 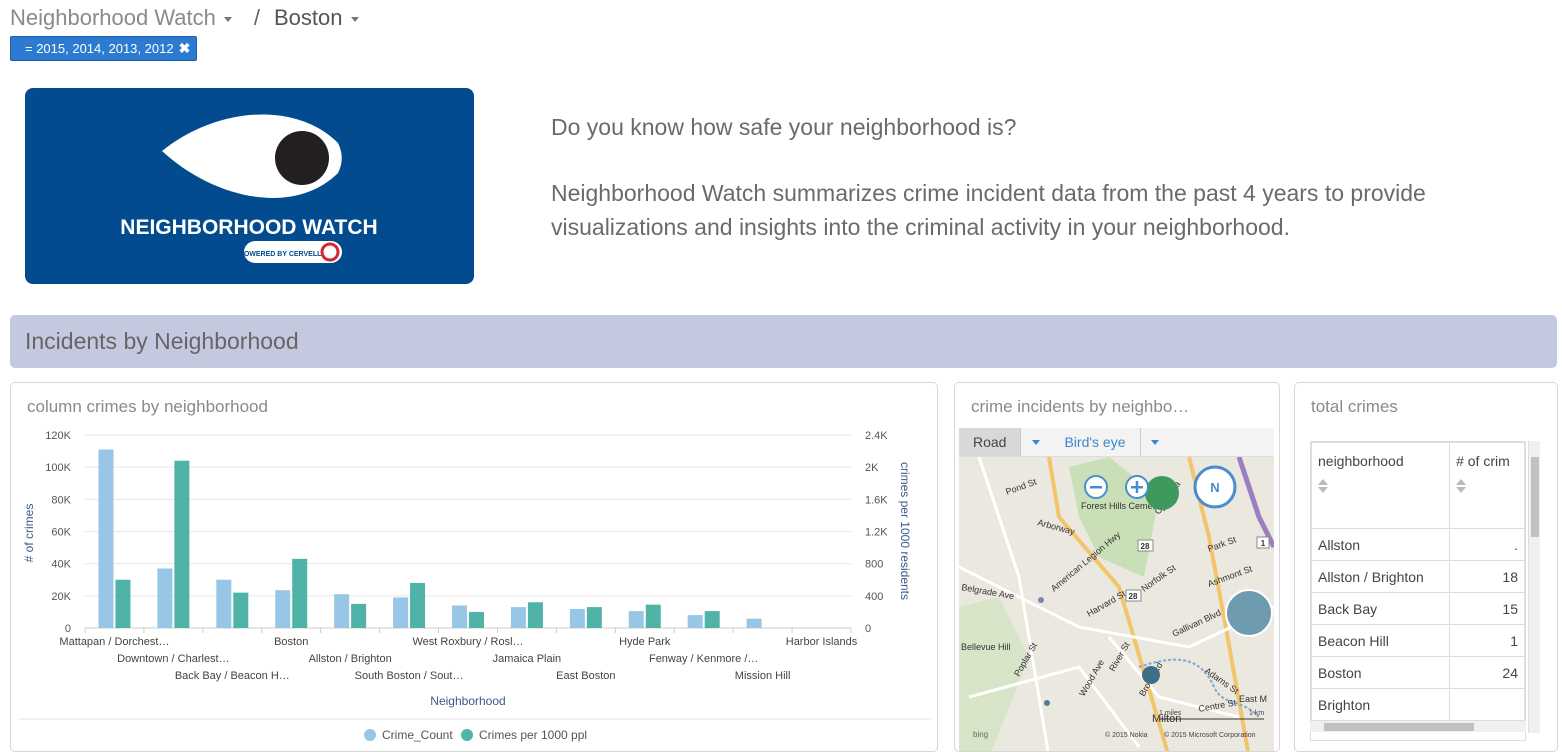 I want to click on y-tick-label: 80K, so click(x=61, y=500).